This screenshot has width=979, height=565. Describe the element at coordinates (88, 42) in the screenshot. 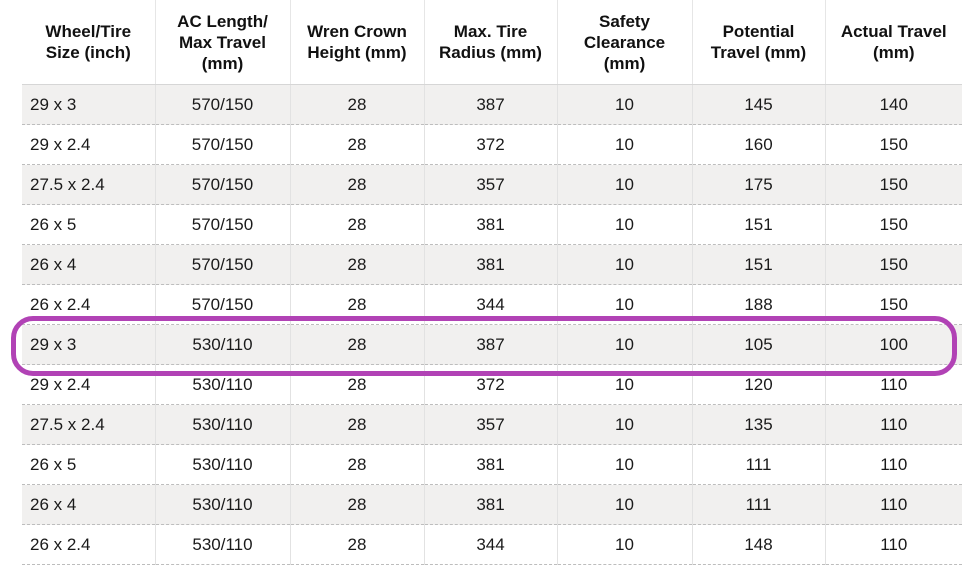

I see `header-wheel-tire-size: Wheel/Tire Size (inch)` at that location.